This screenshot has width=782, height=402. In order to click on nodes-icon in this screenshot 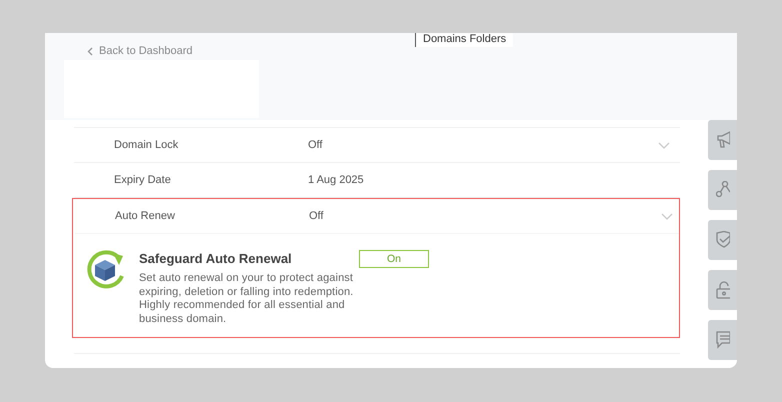, I will do `click(723, 190)`.